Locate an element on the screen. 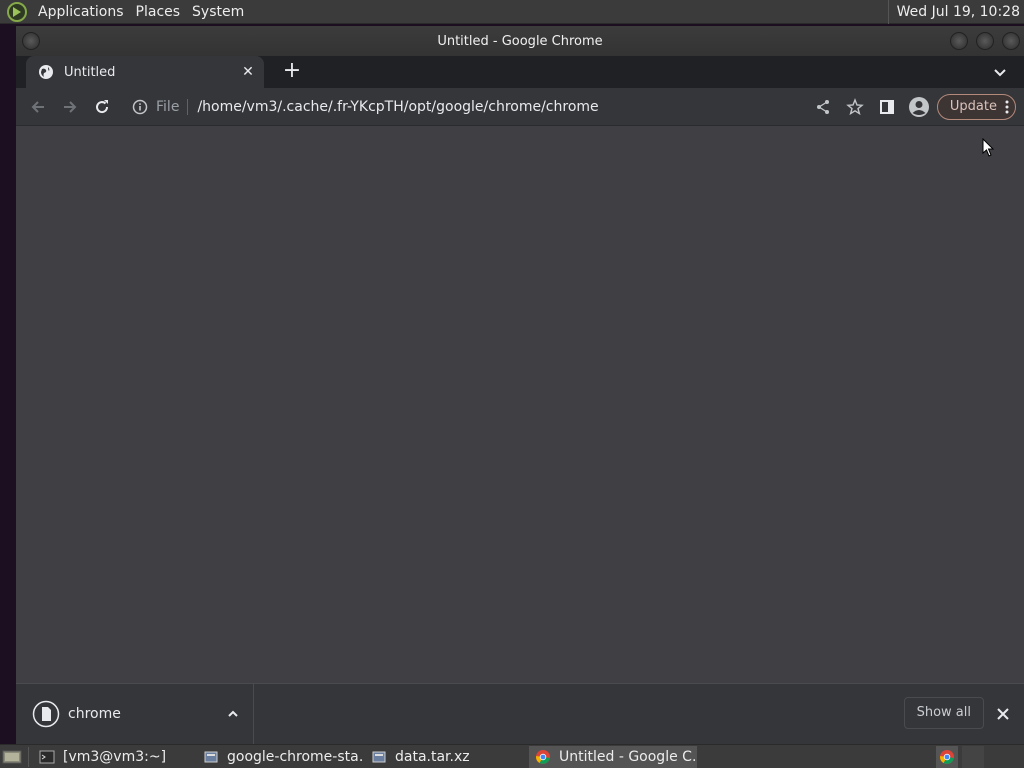 Image resolution: width=1024 pixels, height=768 pixels. mate-menu-icon is located at coordinates (17, 12).